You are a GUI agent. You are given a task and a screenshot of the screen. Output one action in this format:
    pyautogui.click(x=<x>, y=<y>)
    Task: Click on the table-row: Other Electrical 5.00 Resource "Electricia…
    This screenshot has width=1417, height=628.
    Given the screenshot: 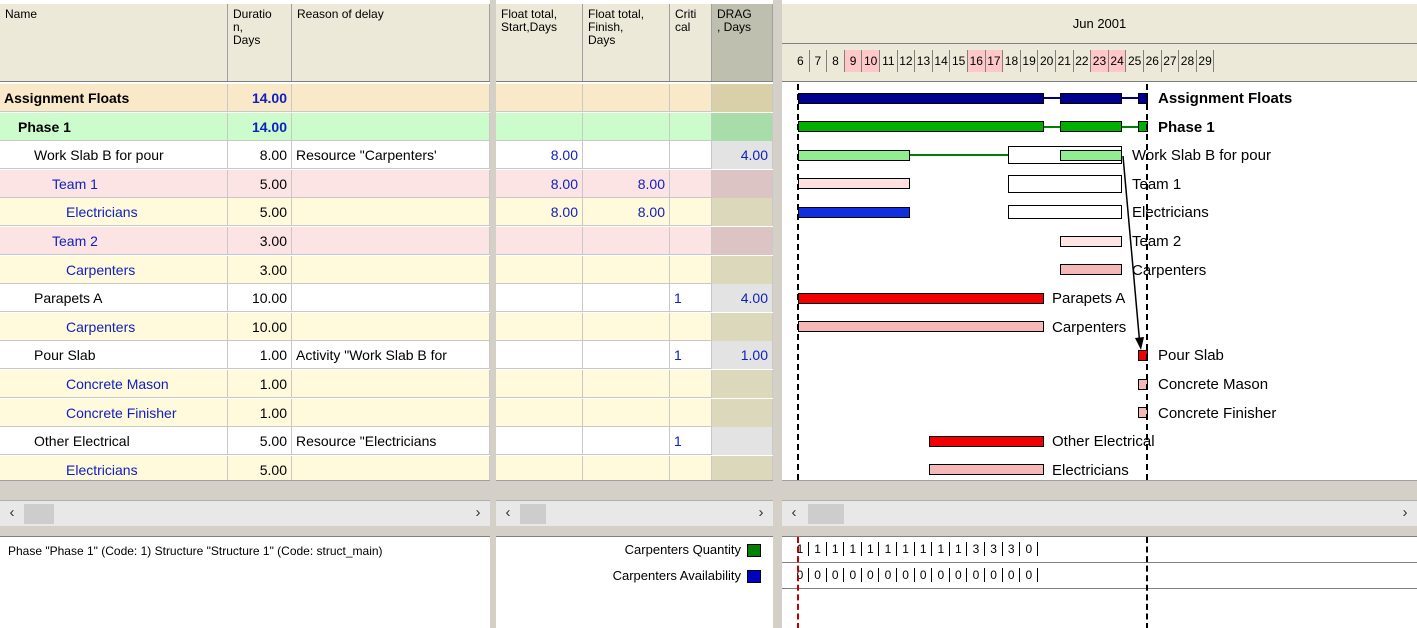 What is the action you would take?
    pyautogui.click(x=245, y=441)
    